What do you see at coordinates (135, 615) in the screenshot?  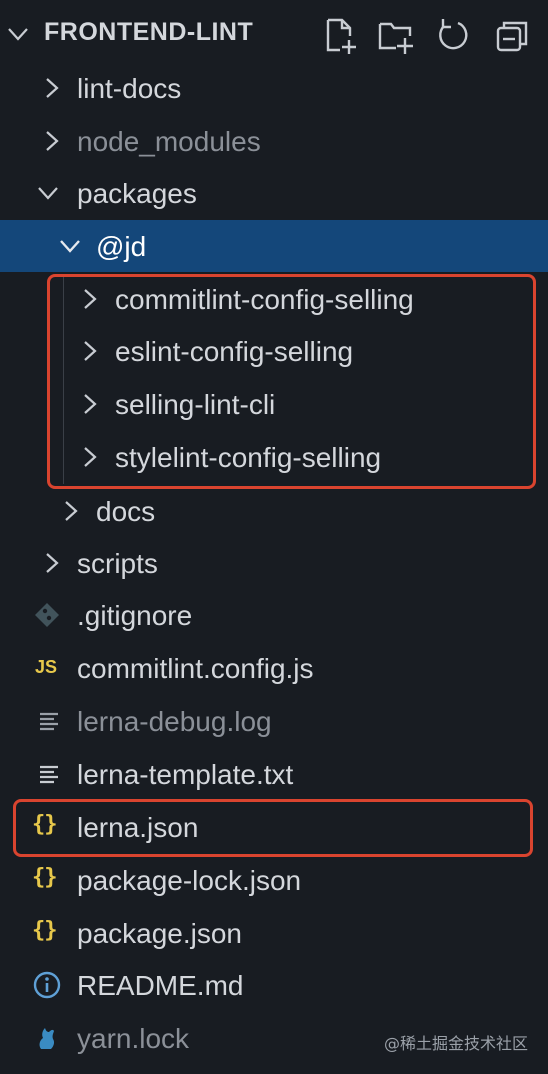 I see `tree-item-label: .gitignore` at bounding box center [135, 615].